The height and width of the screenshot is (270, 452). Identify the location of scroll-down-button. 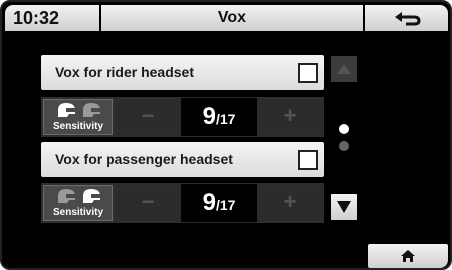
(344, 207).